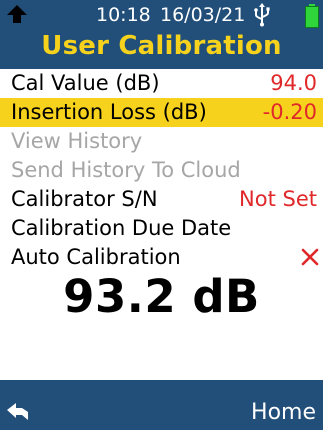  Describe the element at coordinates (278, 199) in the screenshot. I see `menu-item-value: Not Set` at that location.